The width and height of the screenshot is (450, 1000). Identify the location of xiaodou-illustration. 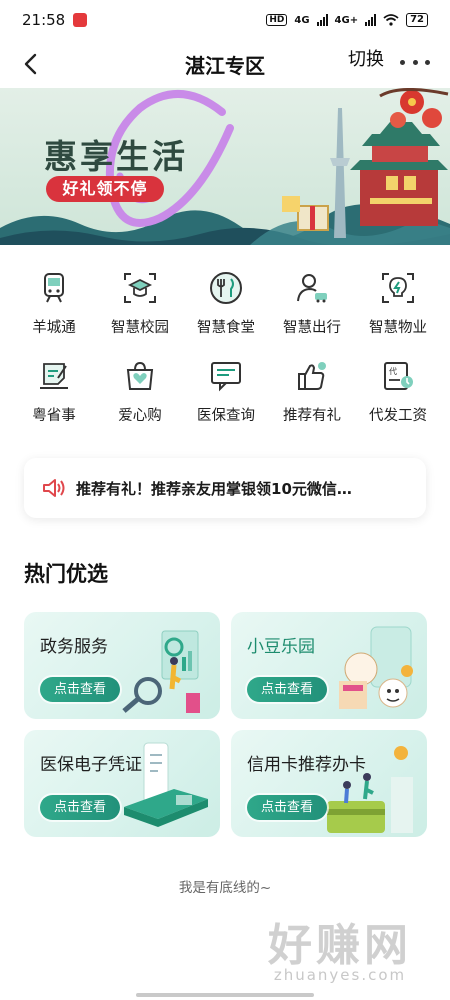
(376, 667).